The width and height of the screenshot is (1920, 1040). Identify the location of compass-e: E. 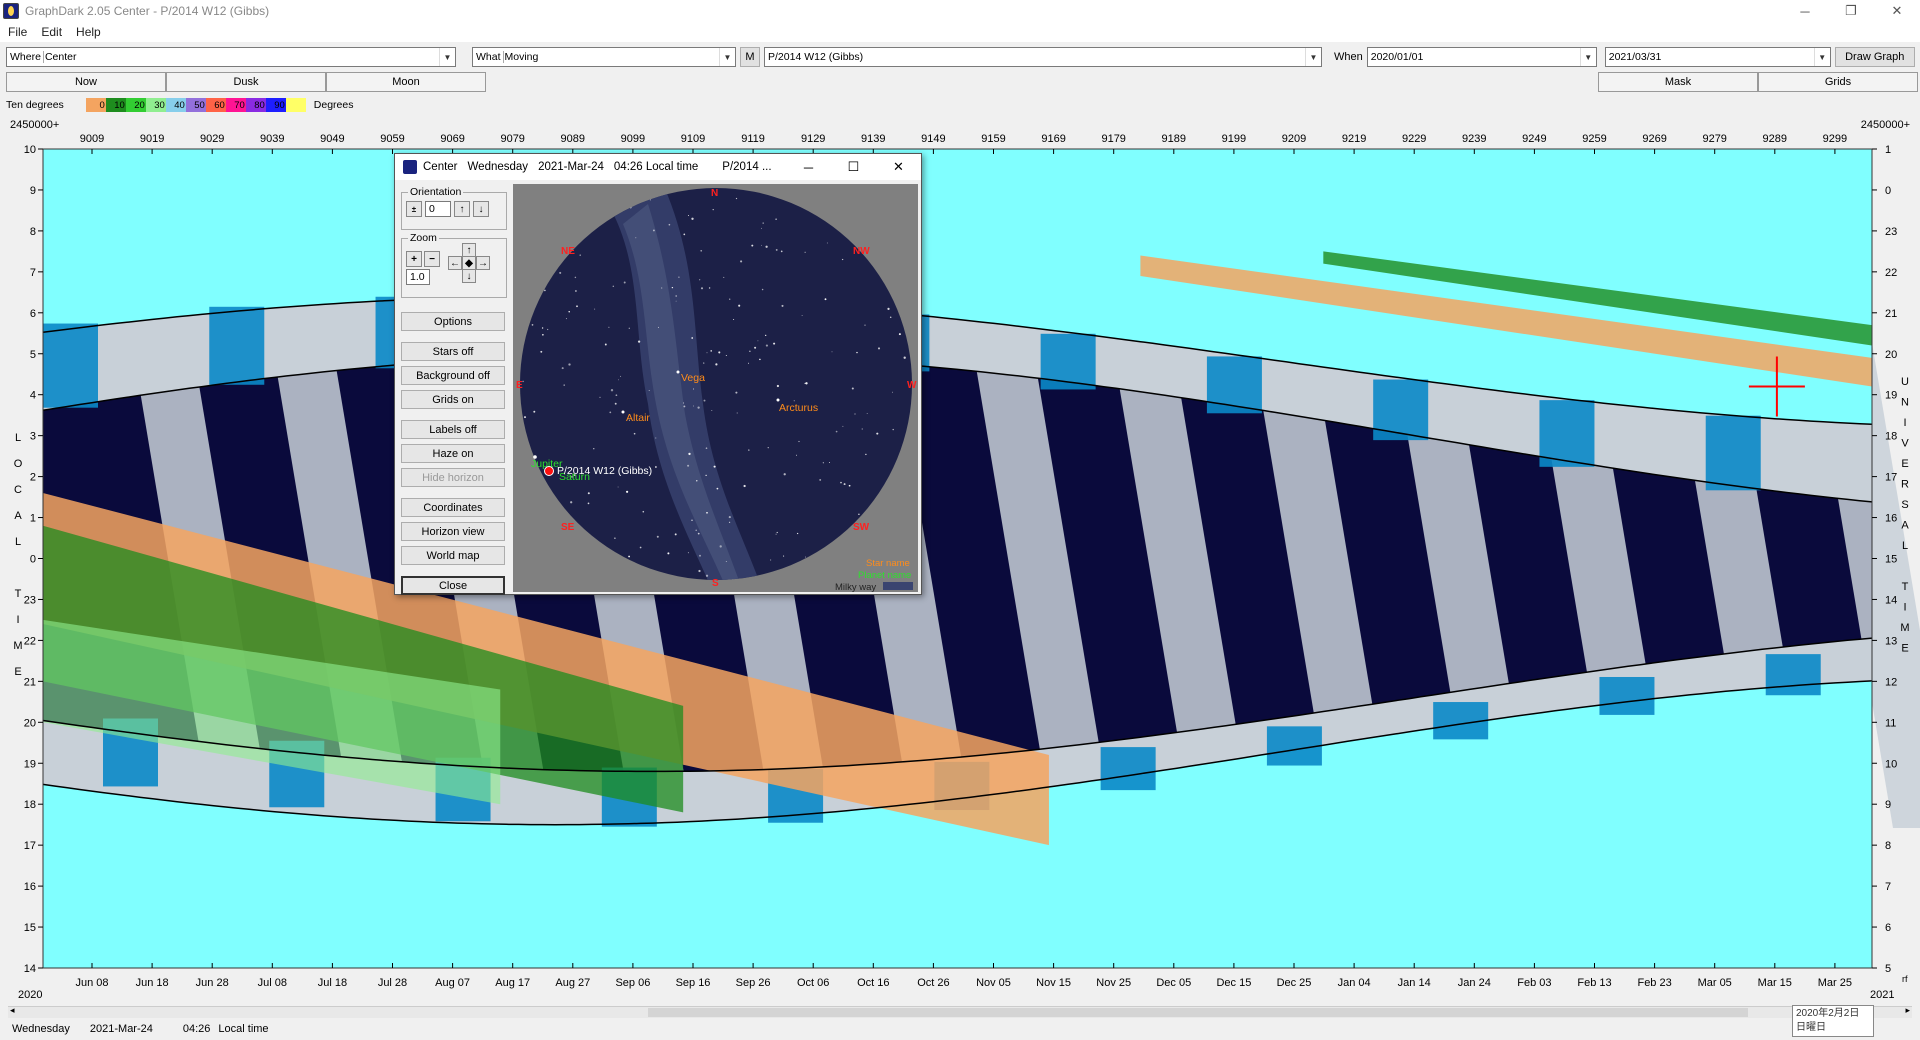
(519, 385).